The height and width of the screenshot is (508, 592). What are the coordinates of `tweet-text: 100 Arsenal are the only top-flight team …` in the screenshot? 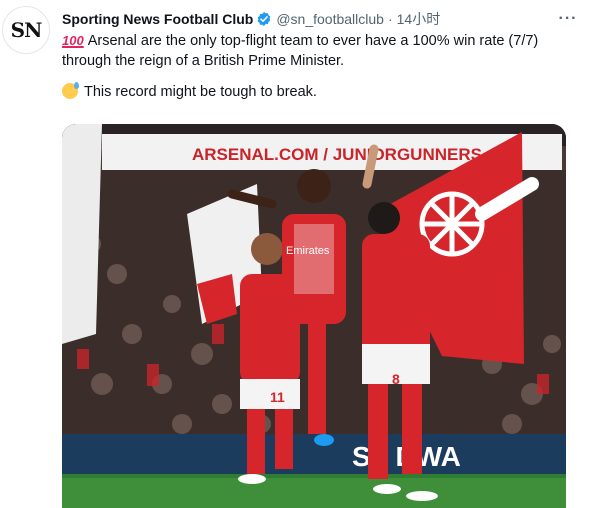 It's located at (312, 66).